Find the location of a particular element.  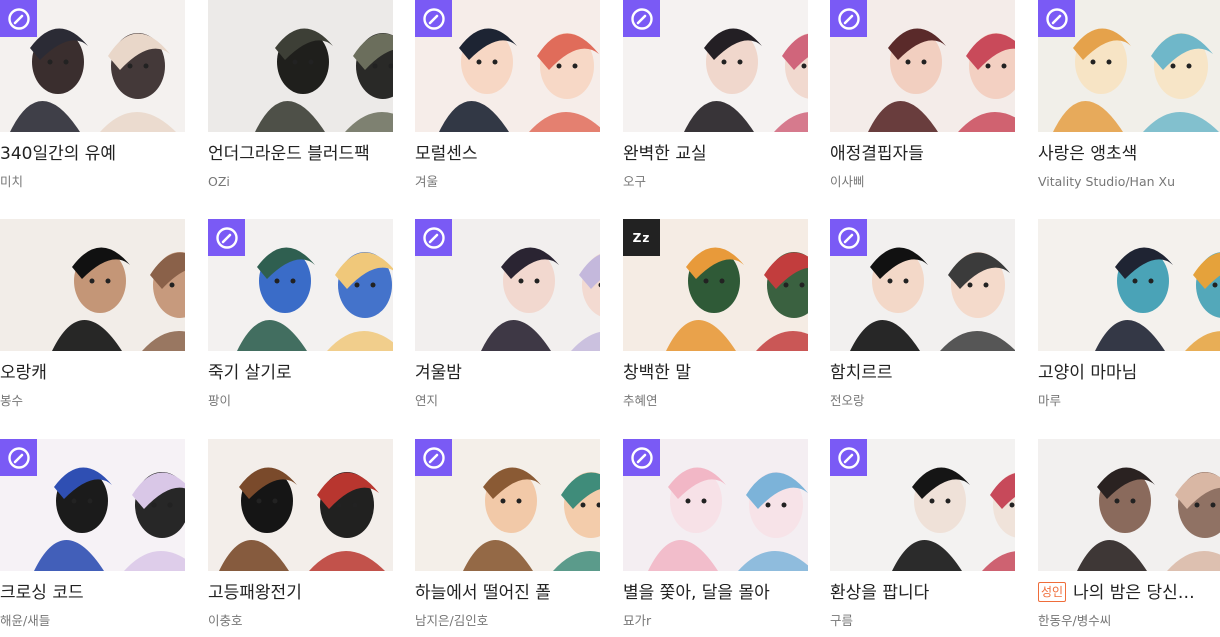

sleep-icon: Zz is located at coordinates (641, 237).